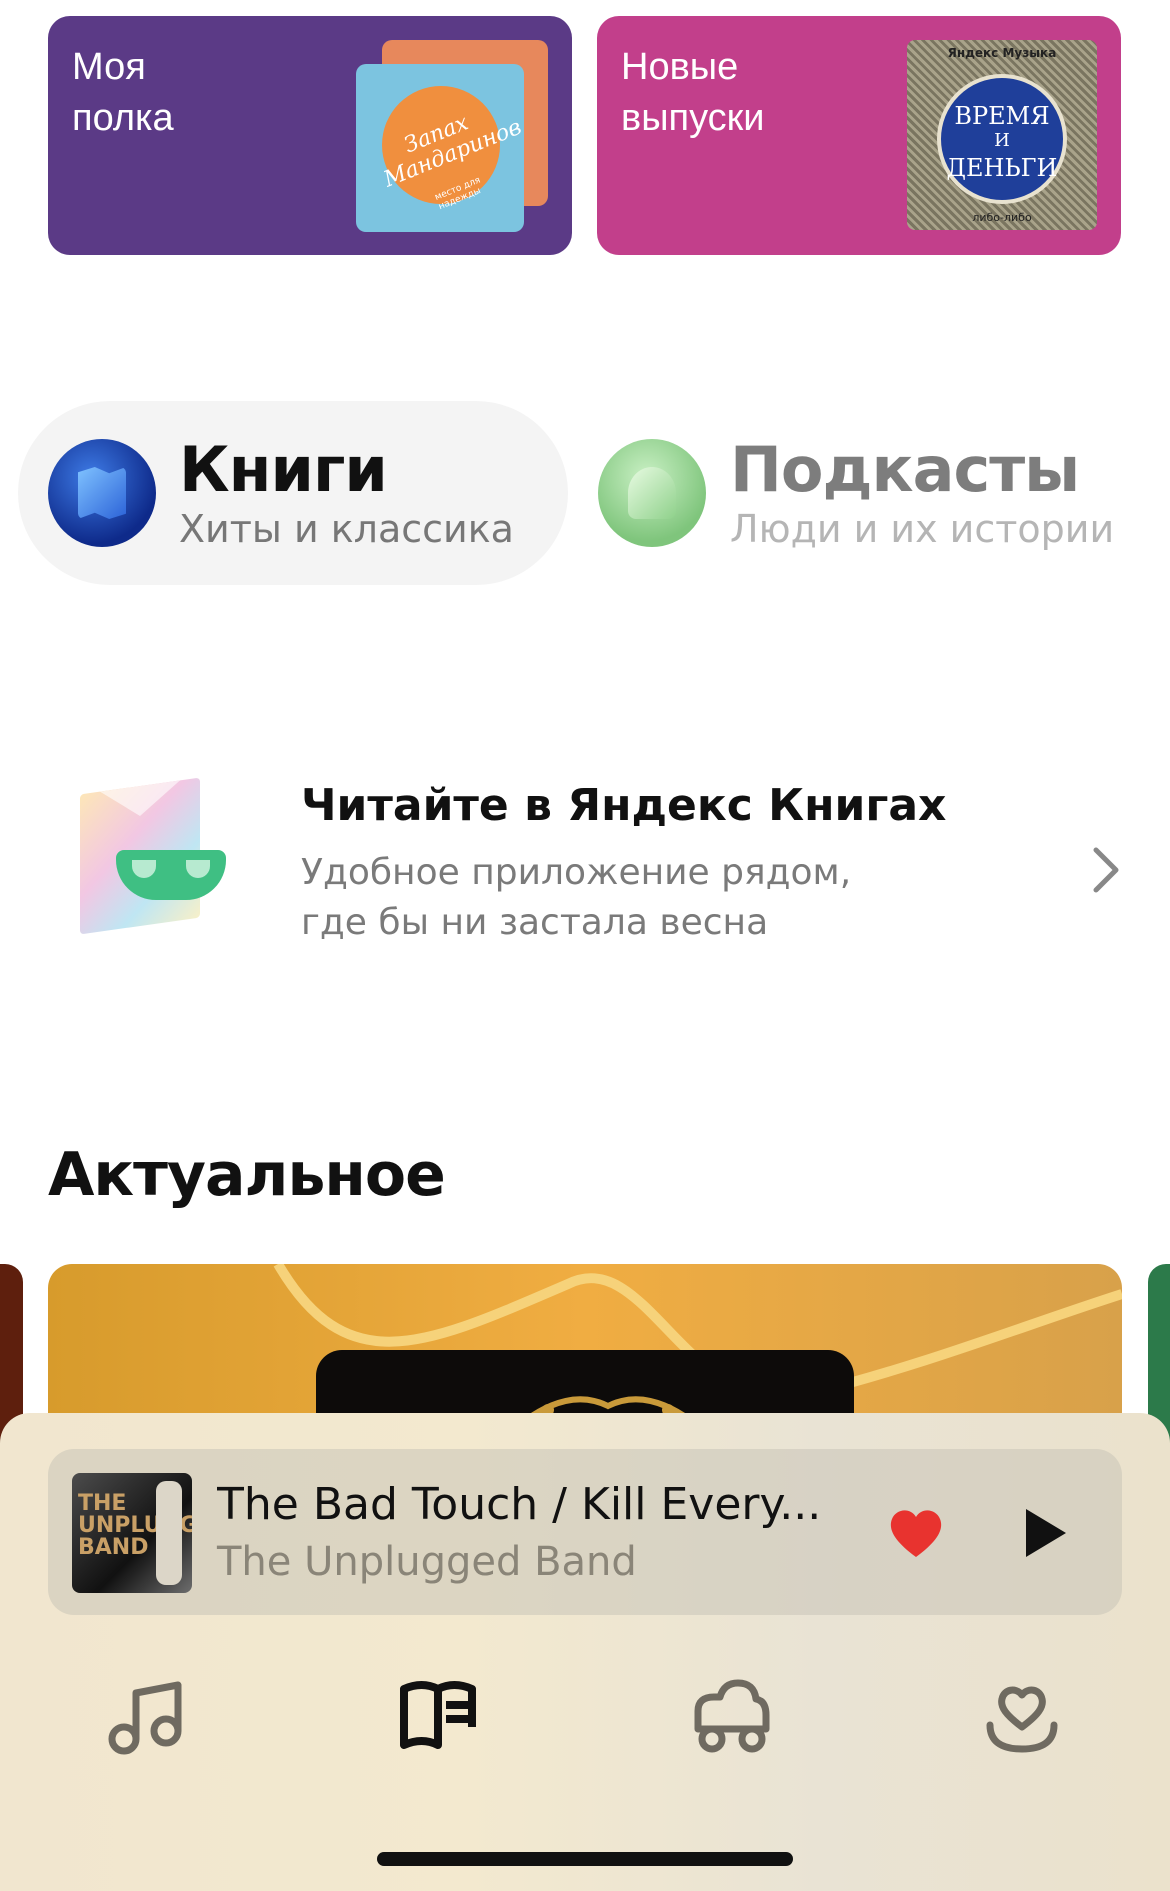  What do you see at coordinates (905, 469) in the screenshot?
I see `tab-podcasts-title: Подкасты` at bounding box center [905, 469].